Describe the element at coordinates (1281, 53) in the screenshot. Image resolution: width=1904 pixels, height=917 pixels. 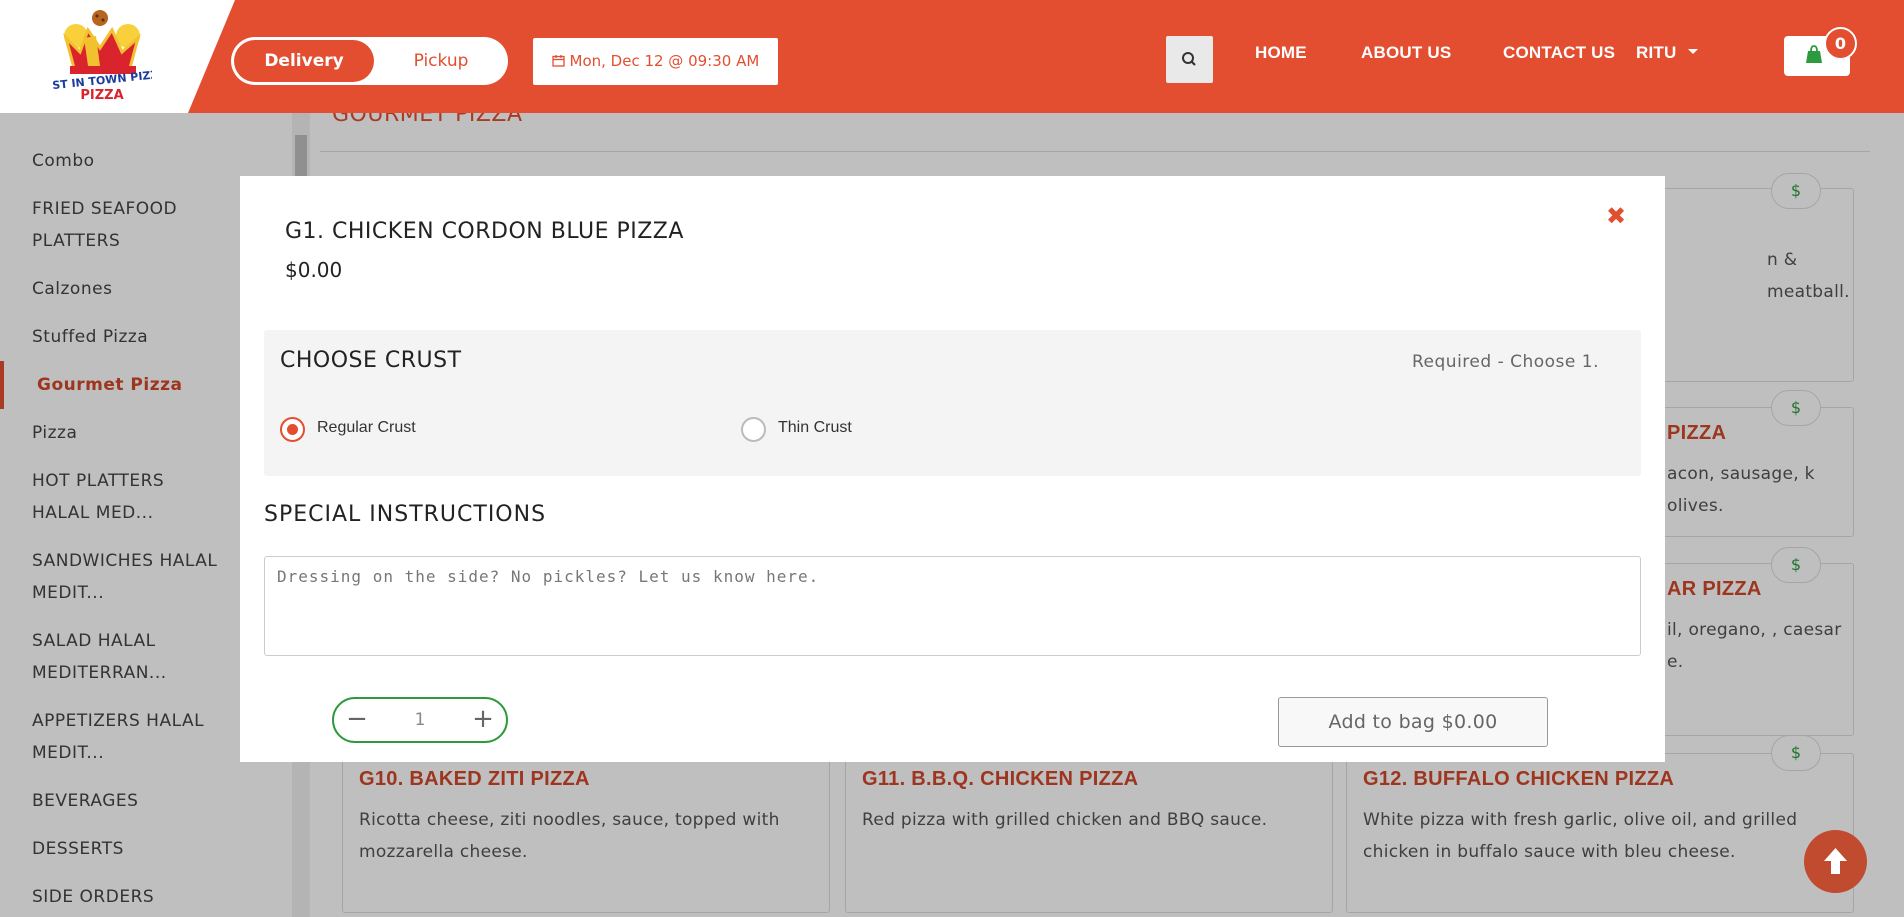
I see `nav-home: HOME` at that location.